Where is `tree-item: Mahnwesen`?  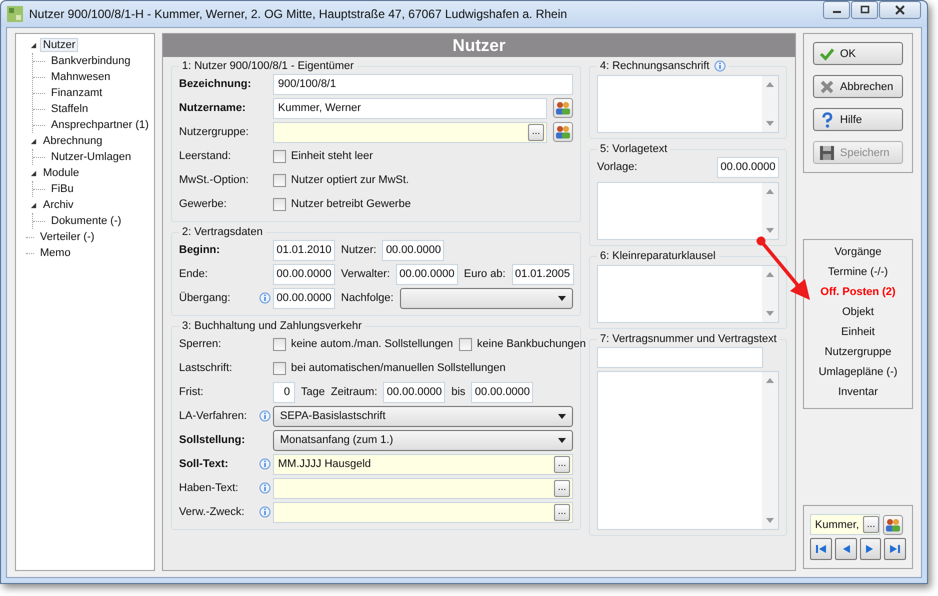
tree-item: Mahnwesen is located at coordinates (81, 77).